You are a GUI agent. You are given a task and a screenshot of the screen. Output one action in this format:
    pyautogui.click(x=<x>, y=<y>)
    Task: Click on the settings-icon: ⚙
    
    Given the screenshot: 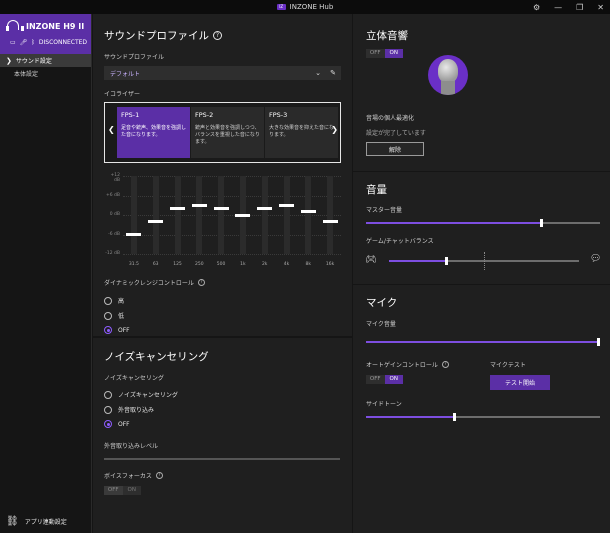 What is the action you would take?
    pyautogui.click(x=536, y=7)
    